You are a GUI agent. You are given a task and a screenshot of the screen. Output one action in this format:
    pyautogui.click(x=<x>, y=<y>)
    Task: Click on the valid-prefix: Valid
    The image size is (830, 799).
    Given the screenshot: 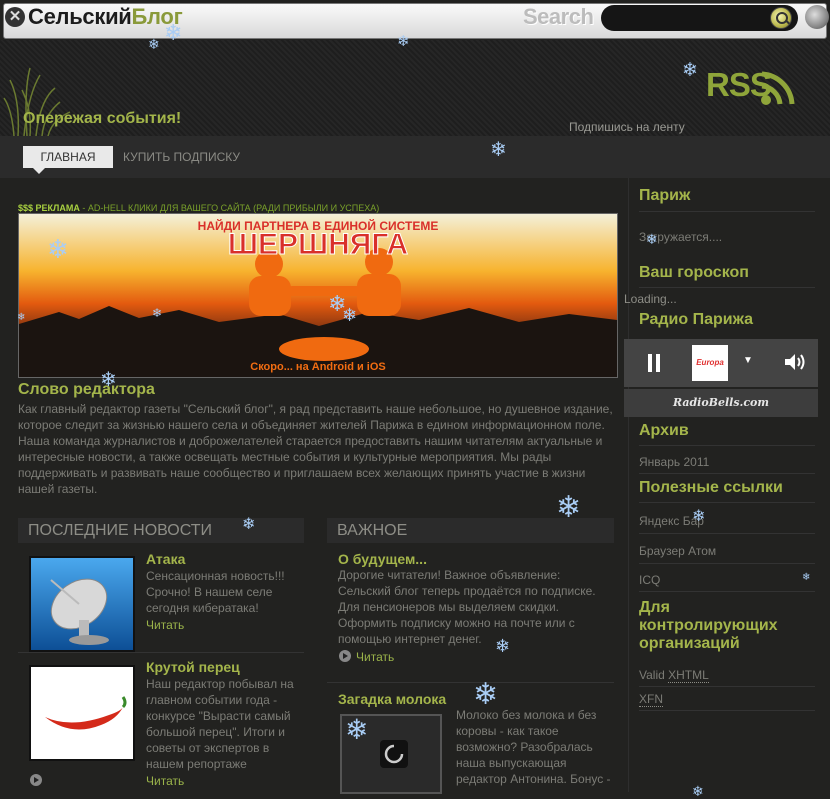 What is the action you would take?
    pyautogui.click(x=654, y=675)
    